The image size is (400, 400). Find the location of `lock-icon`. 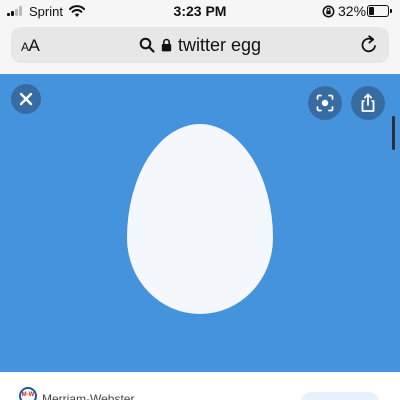

lock-icon is located at coordinates (166, 45).